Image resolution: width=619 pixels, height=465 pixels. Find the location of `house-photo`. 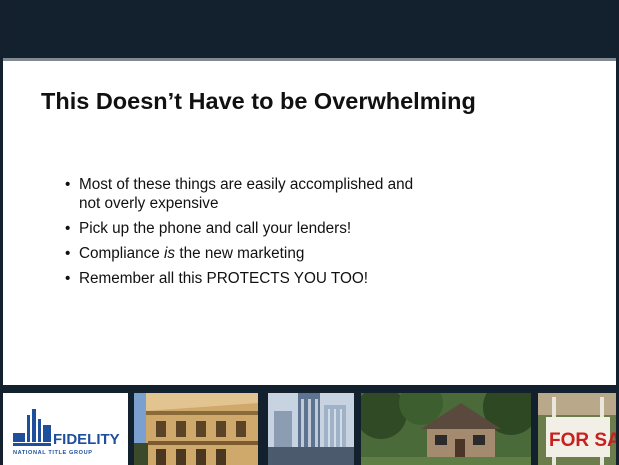

house-photo is located at coordinates (446, 429).